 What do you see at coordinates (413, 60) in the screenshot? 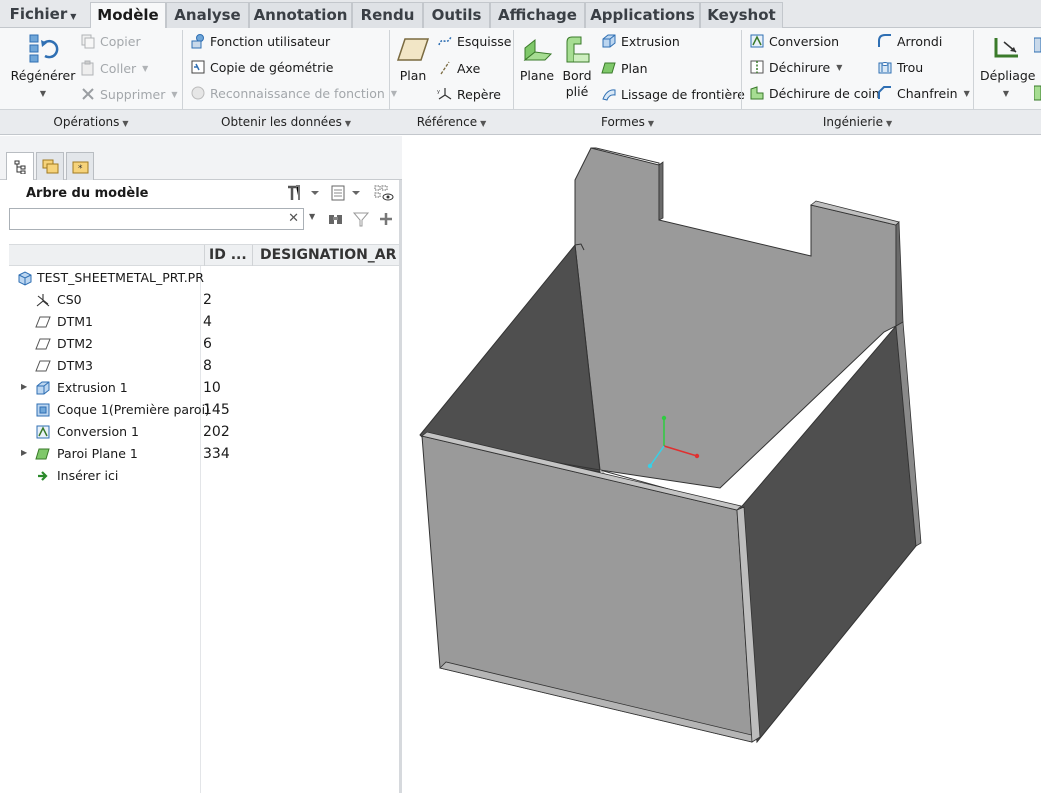
I see `plan-datum-button: Plan` at bounding box center [413, 60].